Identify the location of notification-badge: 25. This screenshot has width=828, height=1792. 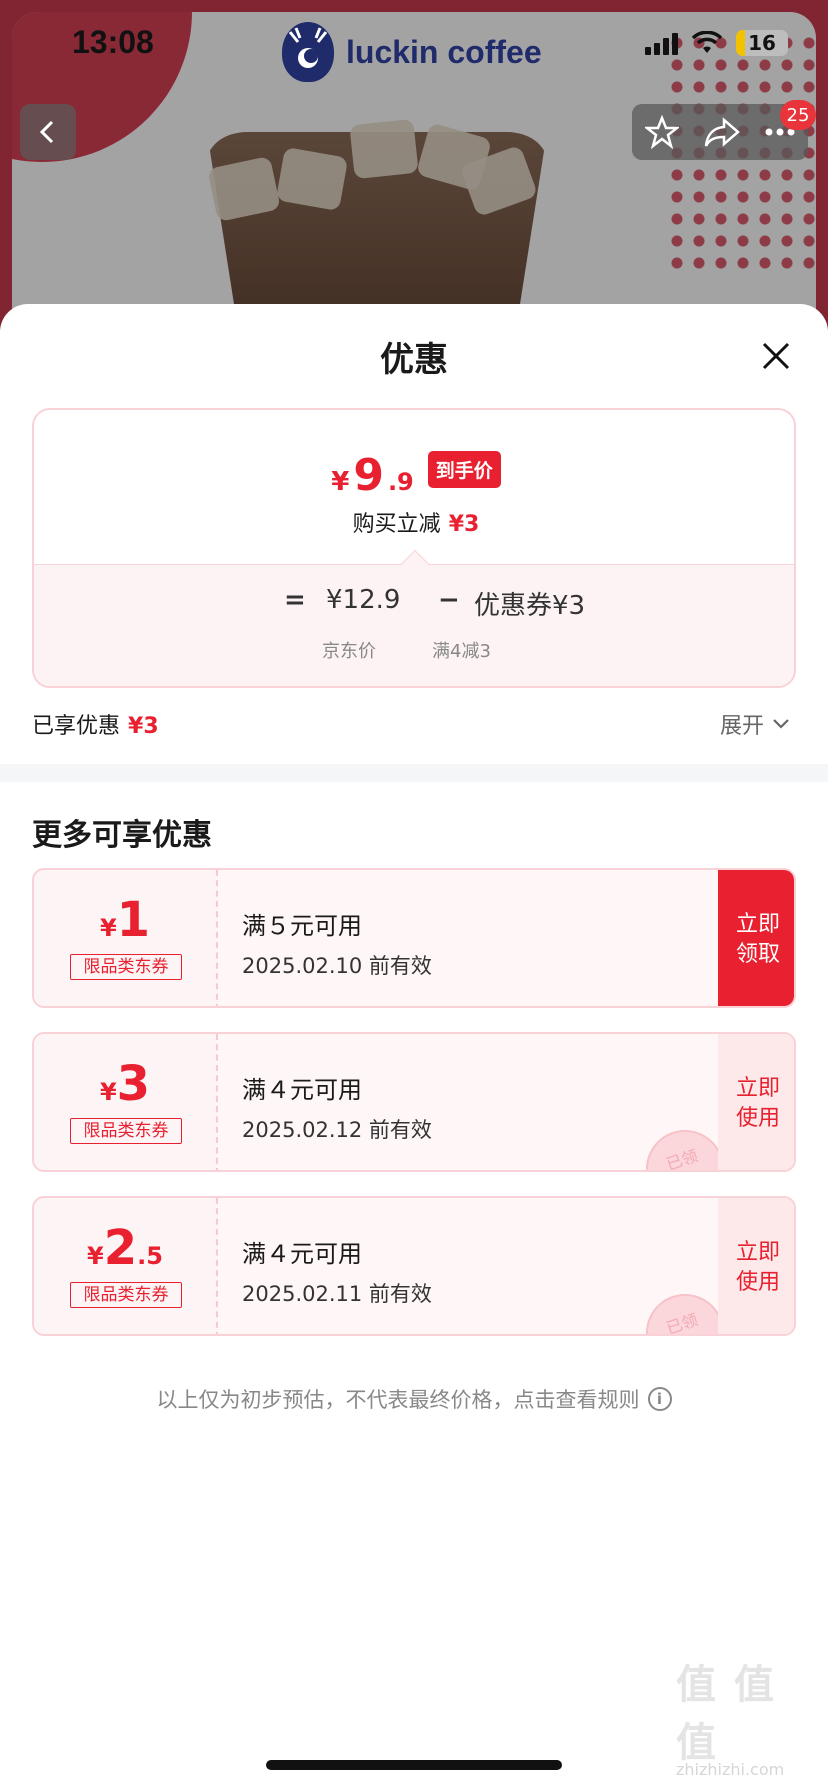
(798, 115).